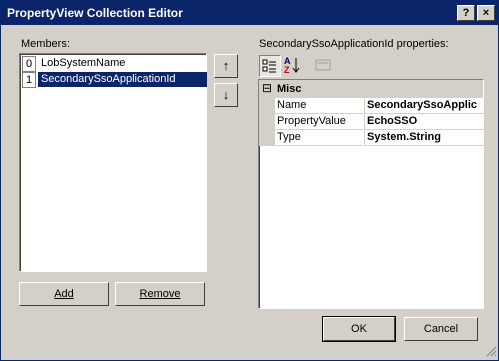  I want to click on property-row-name: Name SecondarySsoApplic, so click(379, 106).